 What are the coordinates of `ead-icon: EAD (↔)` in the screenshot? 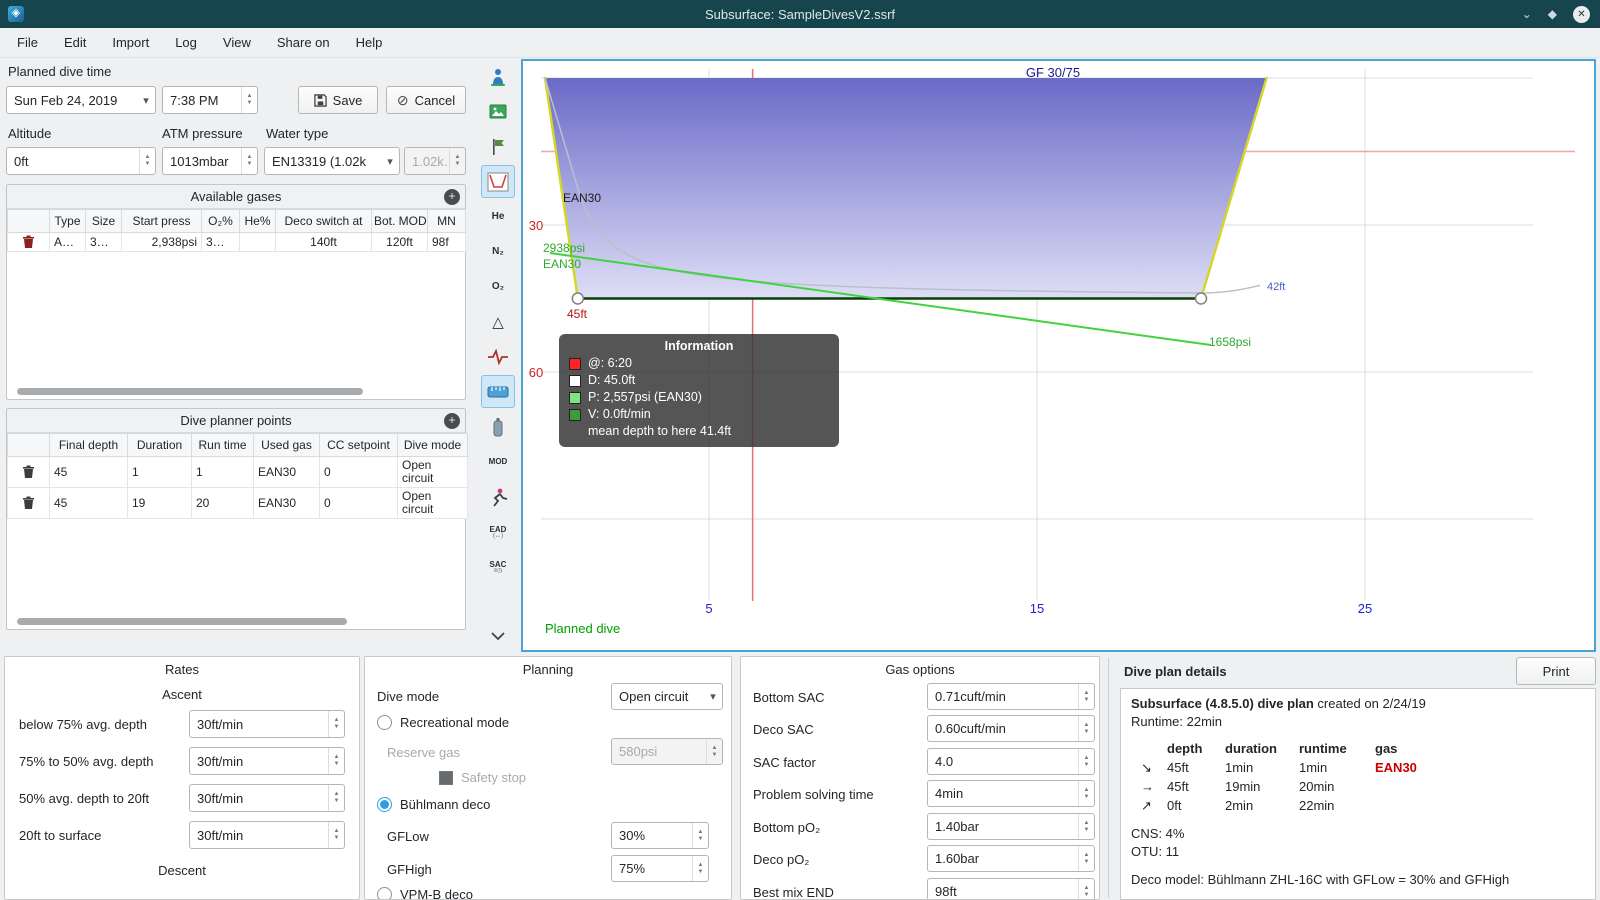 It's located at (498, 531).